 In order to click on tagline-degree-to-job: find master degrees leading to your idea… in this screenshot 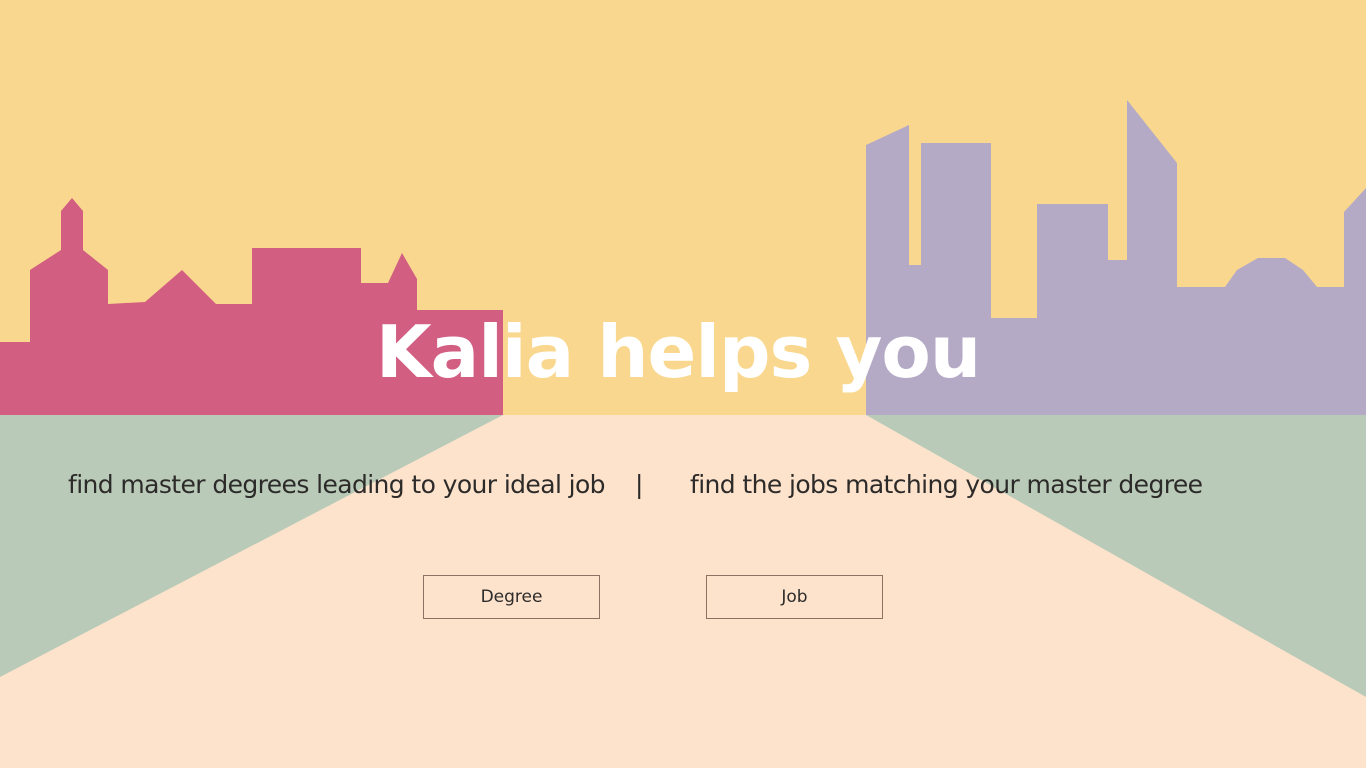, I will do `click(337, 484)`.